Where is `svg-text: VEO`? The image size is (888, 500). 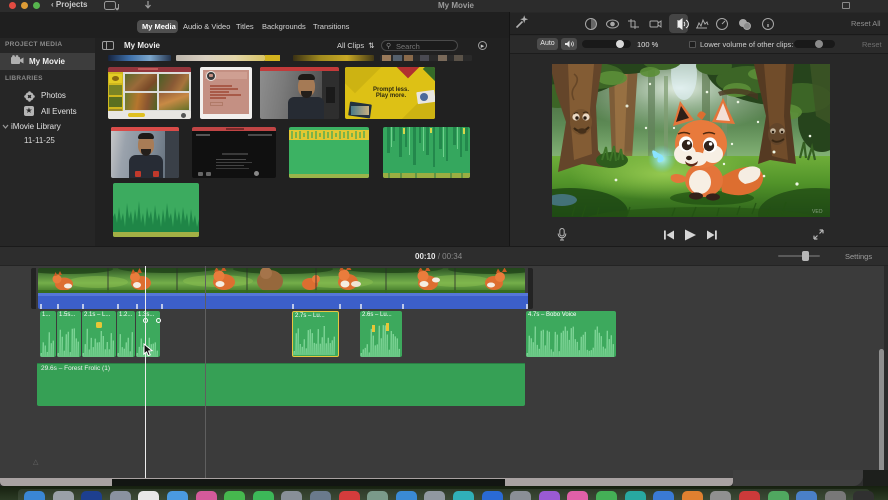 svg-text: VEO is located at coordinates (817, 212).